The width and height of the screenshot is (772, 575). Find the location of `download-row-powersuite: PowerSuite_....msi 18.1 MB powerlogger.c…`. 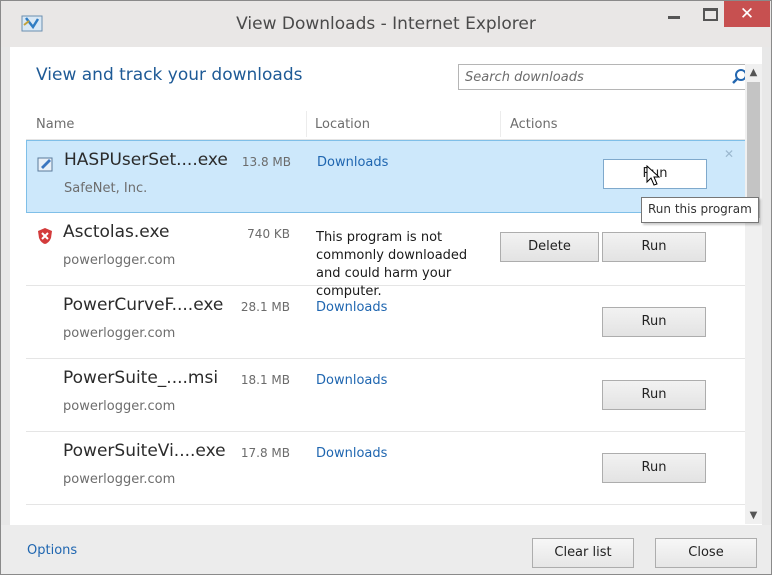

download-row-powersuite: PowerSuite_....msi 18.1 MB powerlogger.c… is located at coordinates (386, 395).